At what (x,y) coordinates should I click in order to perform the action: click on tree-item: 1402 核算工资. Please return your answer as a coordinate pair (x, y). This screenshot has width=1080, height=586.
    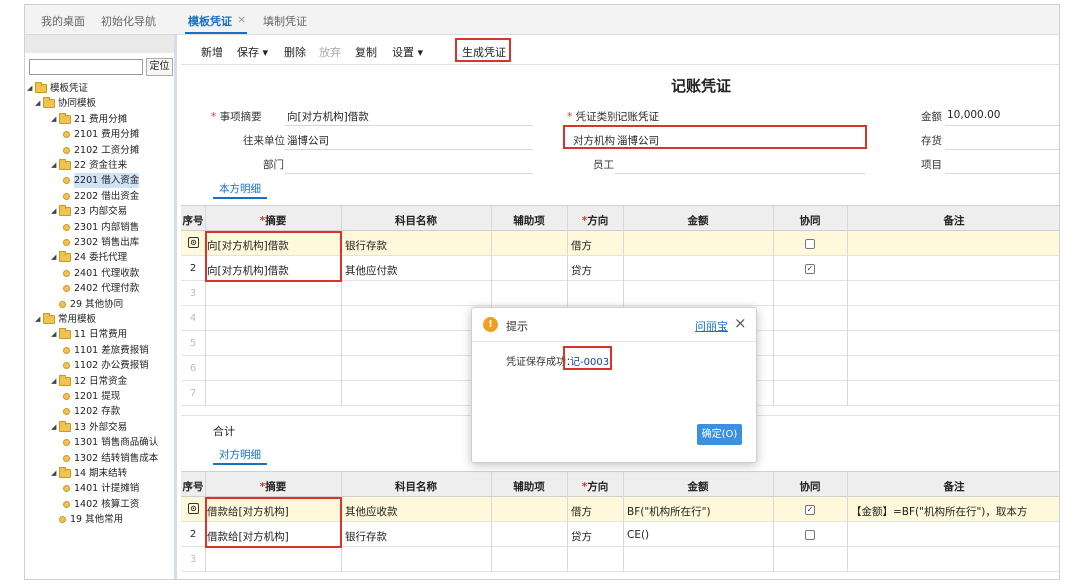
    Looking at the image, I should click on (101, 504).